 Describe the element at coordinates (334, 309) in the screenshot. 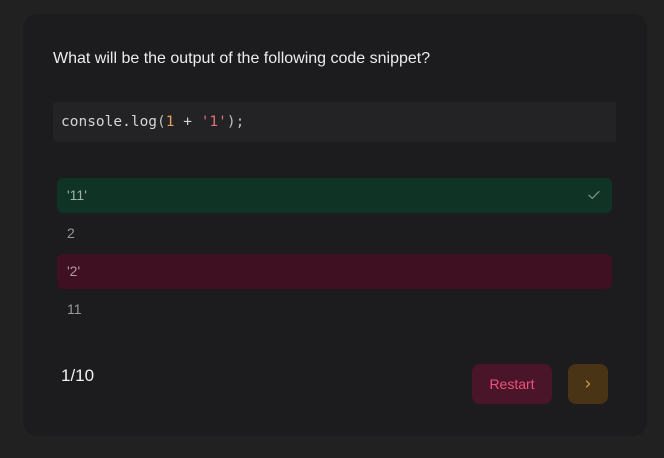

I see `answer-option: 11` at that location.